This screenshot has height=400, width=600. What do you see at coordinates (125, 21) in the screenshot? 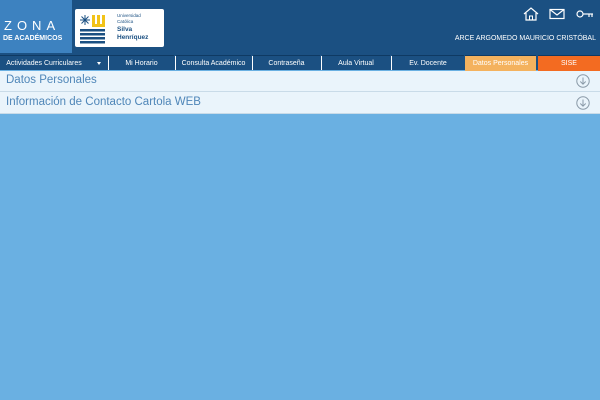
I see `logo-text-catolica: Católica` at bounding box center [125, 21].